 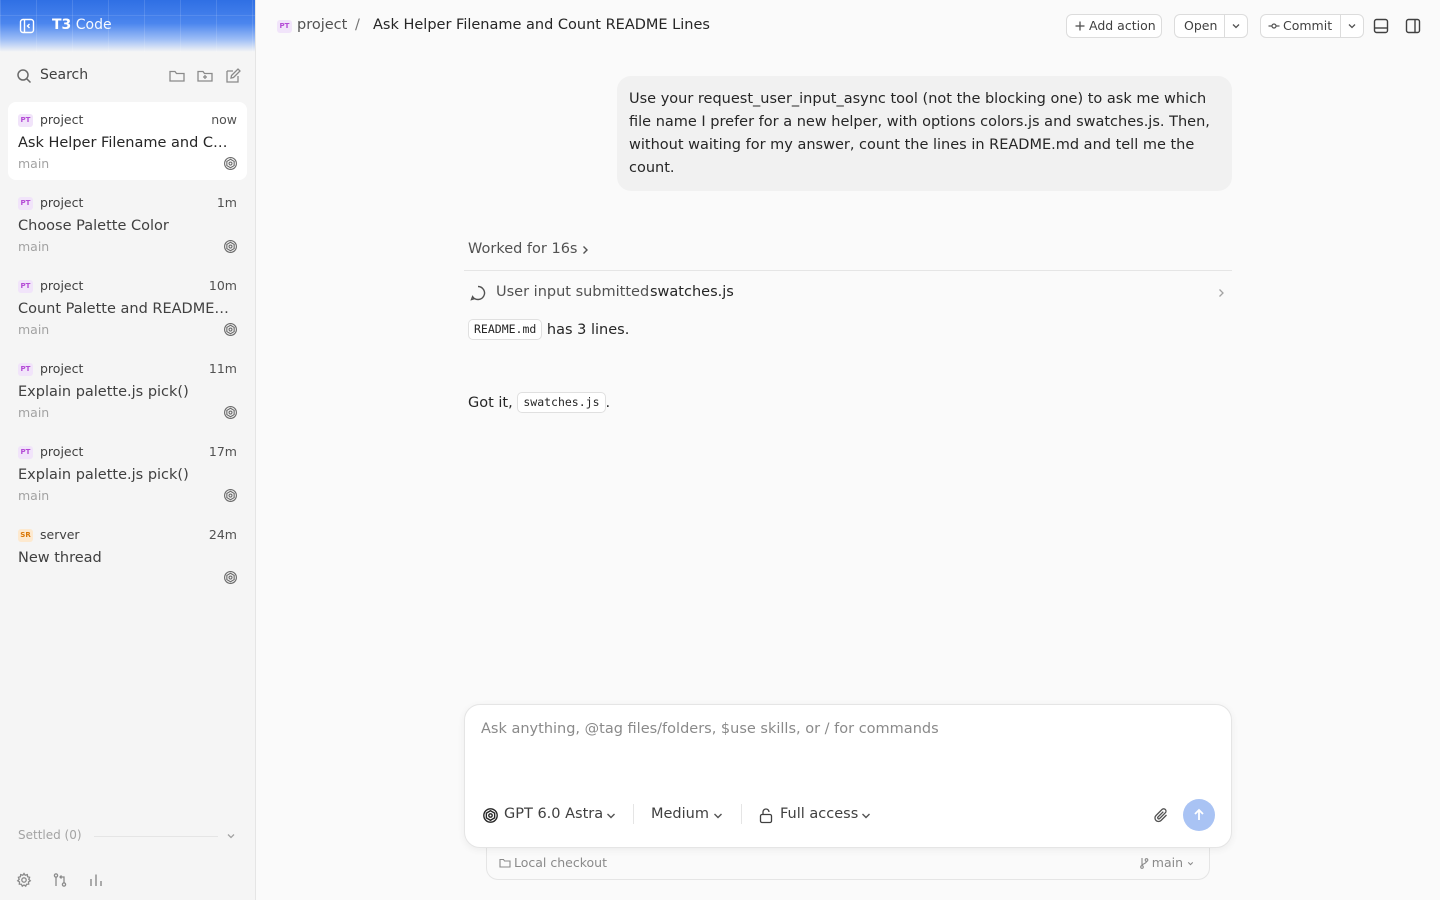 What do you see at coordinates (1307, 26) in the screenshot?
I see `commit-button: Commit` at bounding box center [1307, 26].